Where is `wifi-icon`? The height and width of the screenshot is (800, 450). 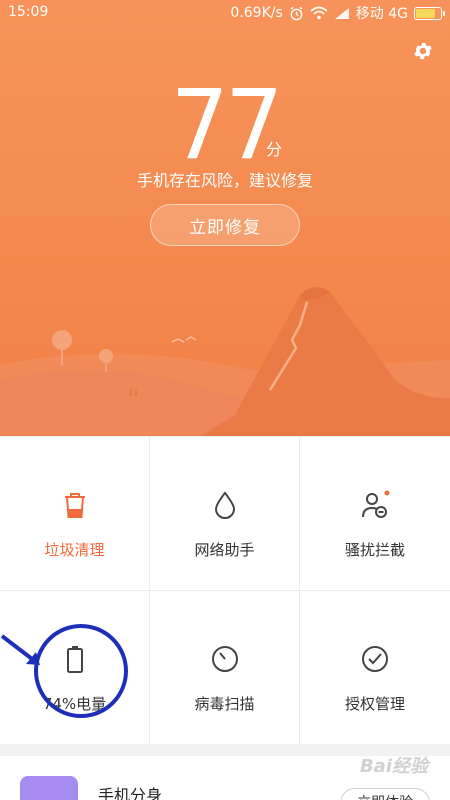
wifi-icon is located at coordinates (319, 13).